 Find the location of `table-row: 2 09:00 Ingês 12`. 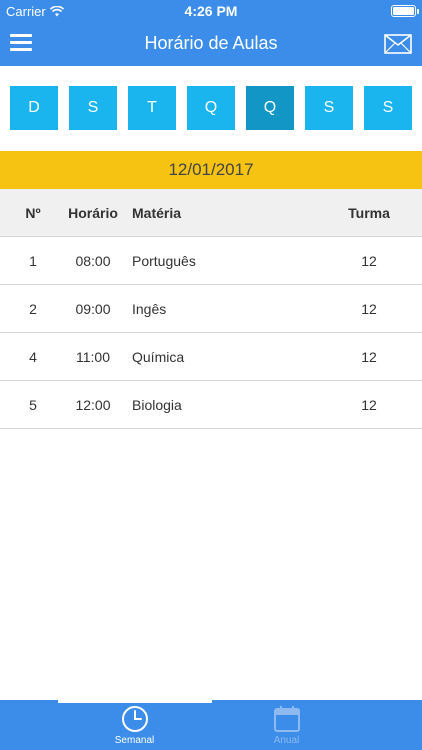

table-row: 2 09:00 Ingês 12 is located at coordinates (211, 309).